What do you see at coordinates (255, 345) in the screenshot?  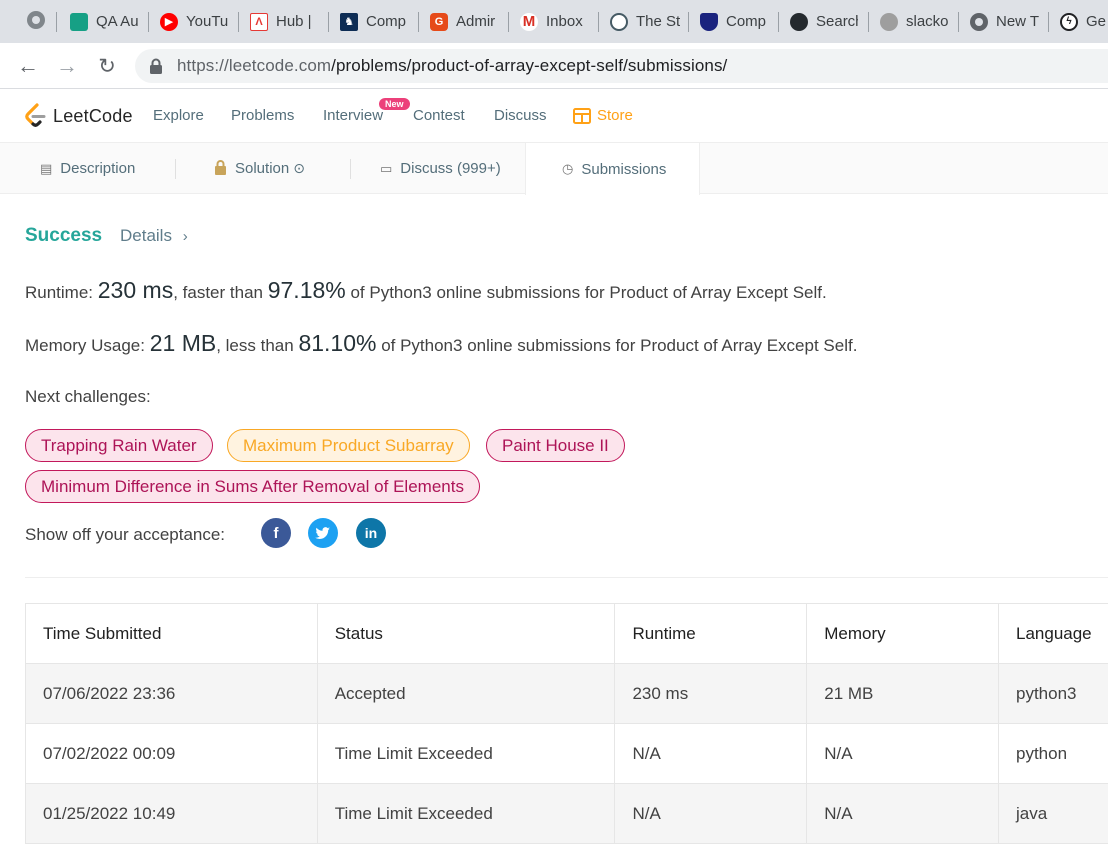 I see `memory-mid: , less than` at bounding box center [255, 345].